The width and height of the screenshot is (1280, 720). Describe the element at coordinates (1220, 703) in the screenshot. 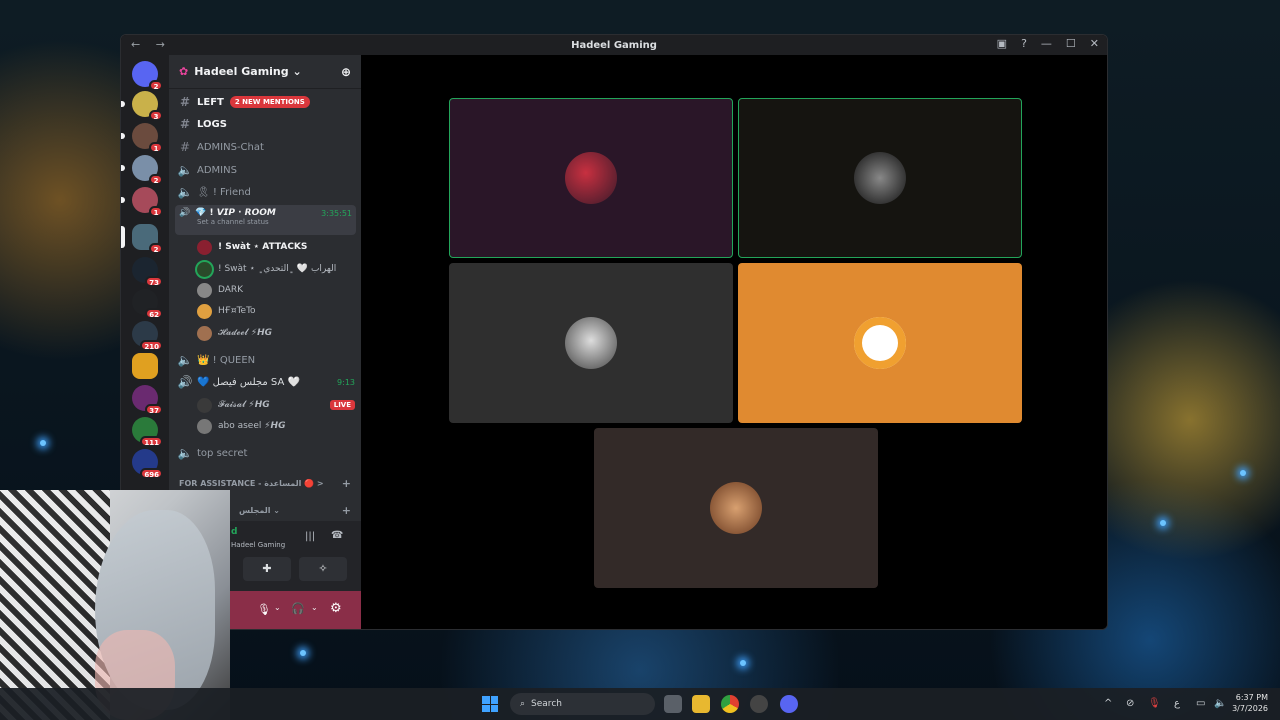

I see `volume-icon: 🔈` at that location.